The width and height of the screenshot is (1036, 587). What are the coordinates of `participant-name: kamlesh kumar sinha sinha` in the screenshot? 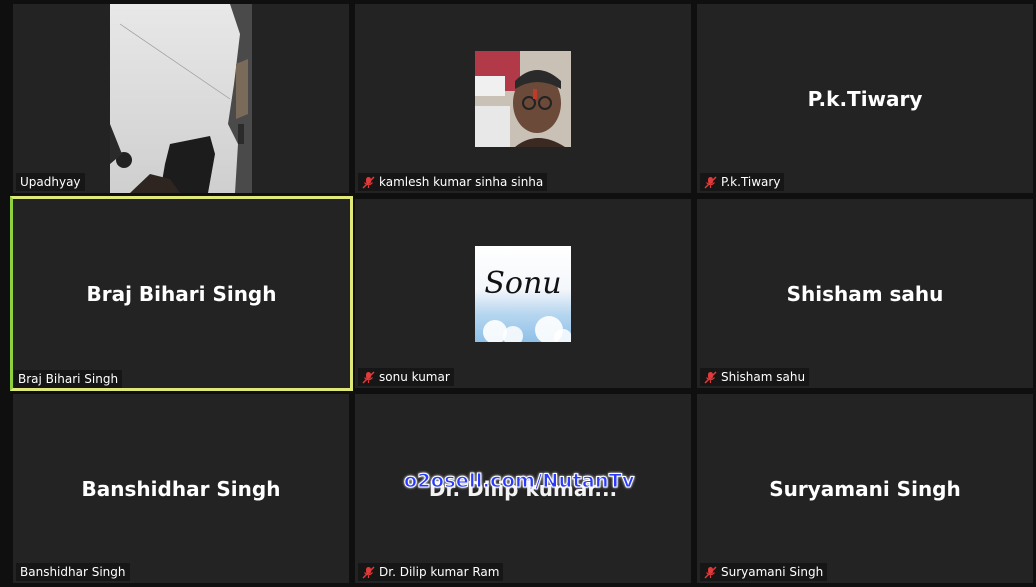 It's located at (461, 182).